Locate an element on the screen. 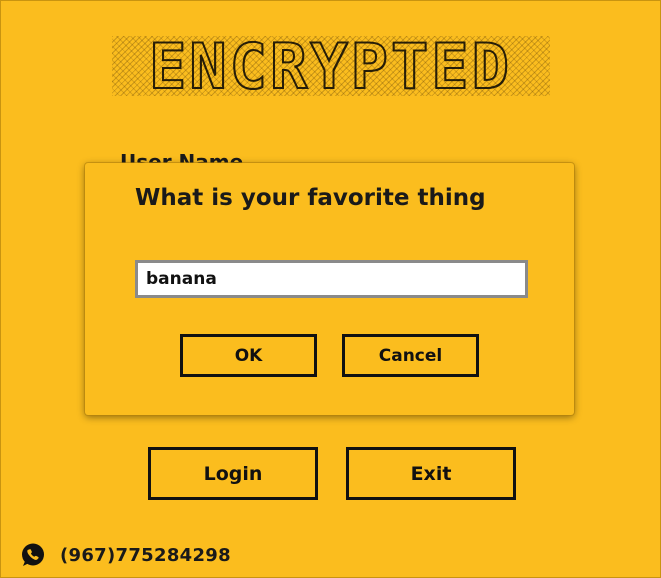 The width and height of the screenshot is (661, 578). app-logo: ENCRYPTED is located at coordinates (330, 67).